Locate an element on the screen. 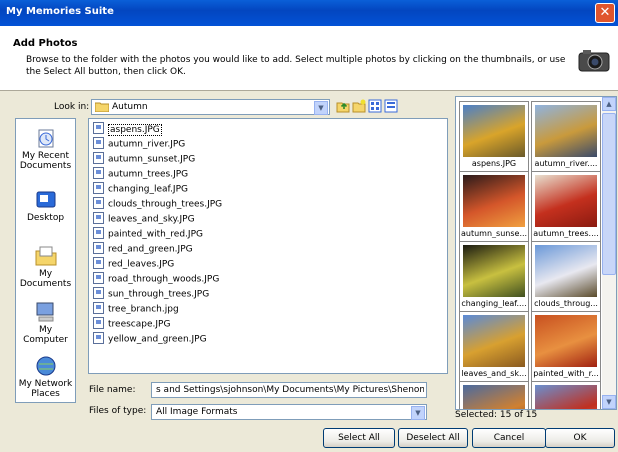 This screenshot has height=452, width=618. title-bar: My Memories Suite ✕ is located at coordinates (309, 13).